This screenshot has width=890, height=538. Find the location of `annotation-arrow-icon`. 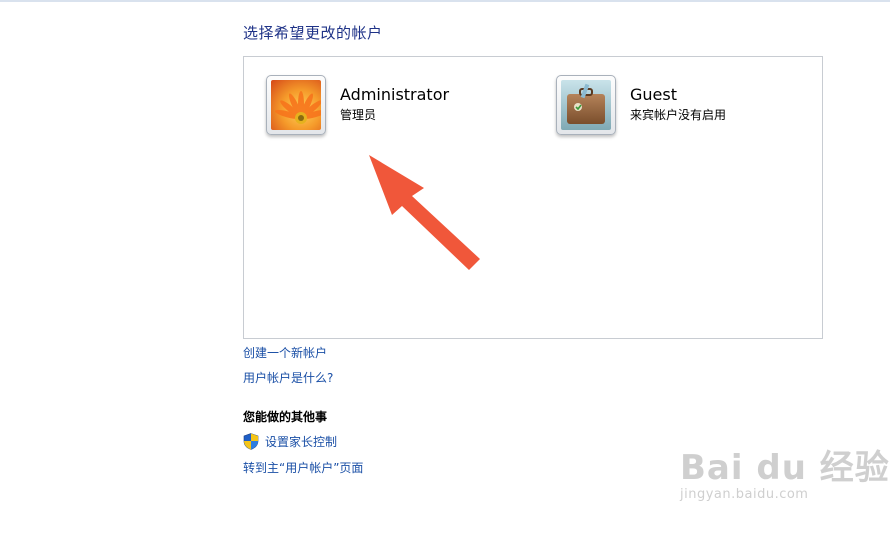

annotation-arrow-icon is located at coordinates (424, 212).